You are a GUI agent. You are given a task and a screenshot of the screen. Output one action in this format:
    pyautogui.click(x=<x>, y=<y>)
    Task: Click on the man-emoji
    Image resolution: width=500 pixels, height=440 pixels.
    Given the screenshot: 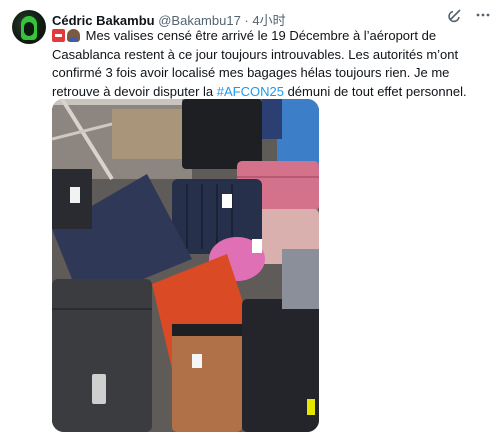 What is the action you would take?
    pyautogui.click(x=73, y=35)
    